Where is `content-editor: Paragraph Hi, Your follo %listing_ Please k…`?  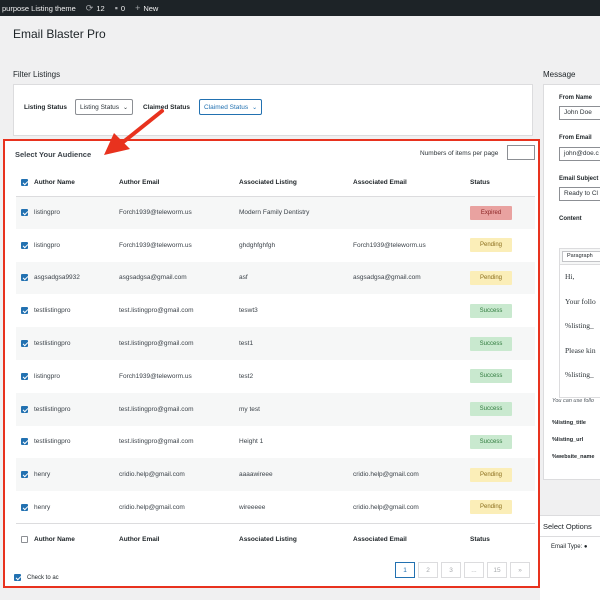
content-editor: Paragraph Hi, Your follo %listing_ Please k… is located at coordinates (579, 323).